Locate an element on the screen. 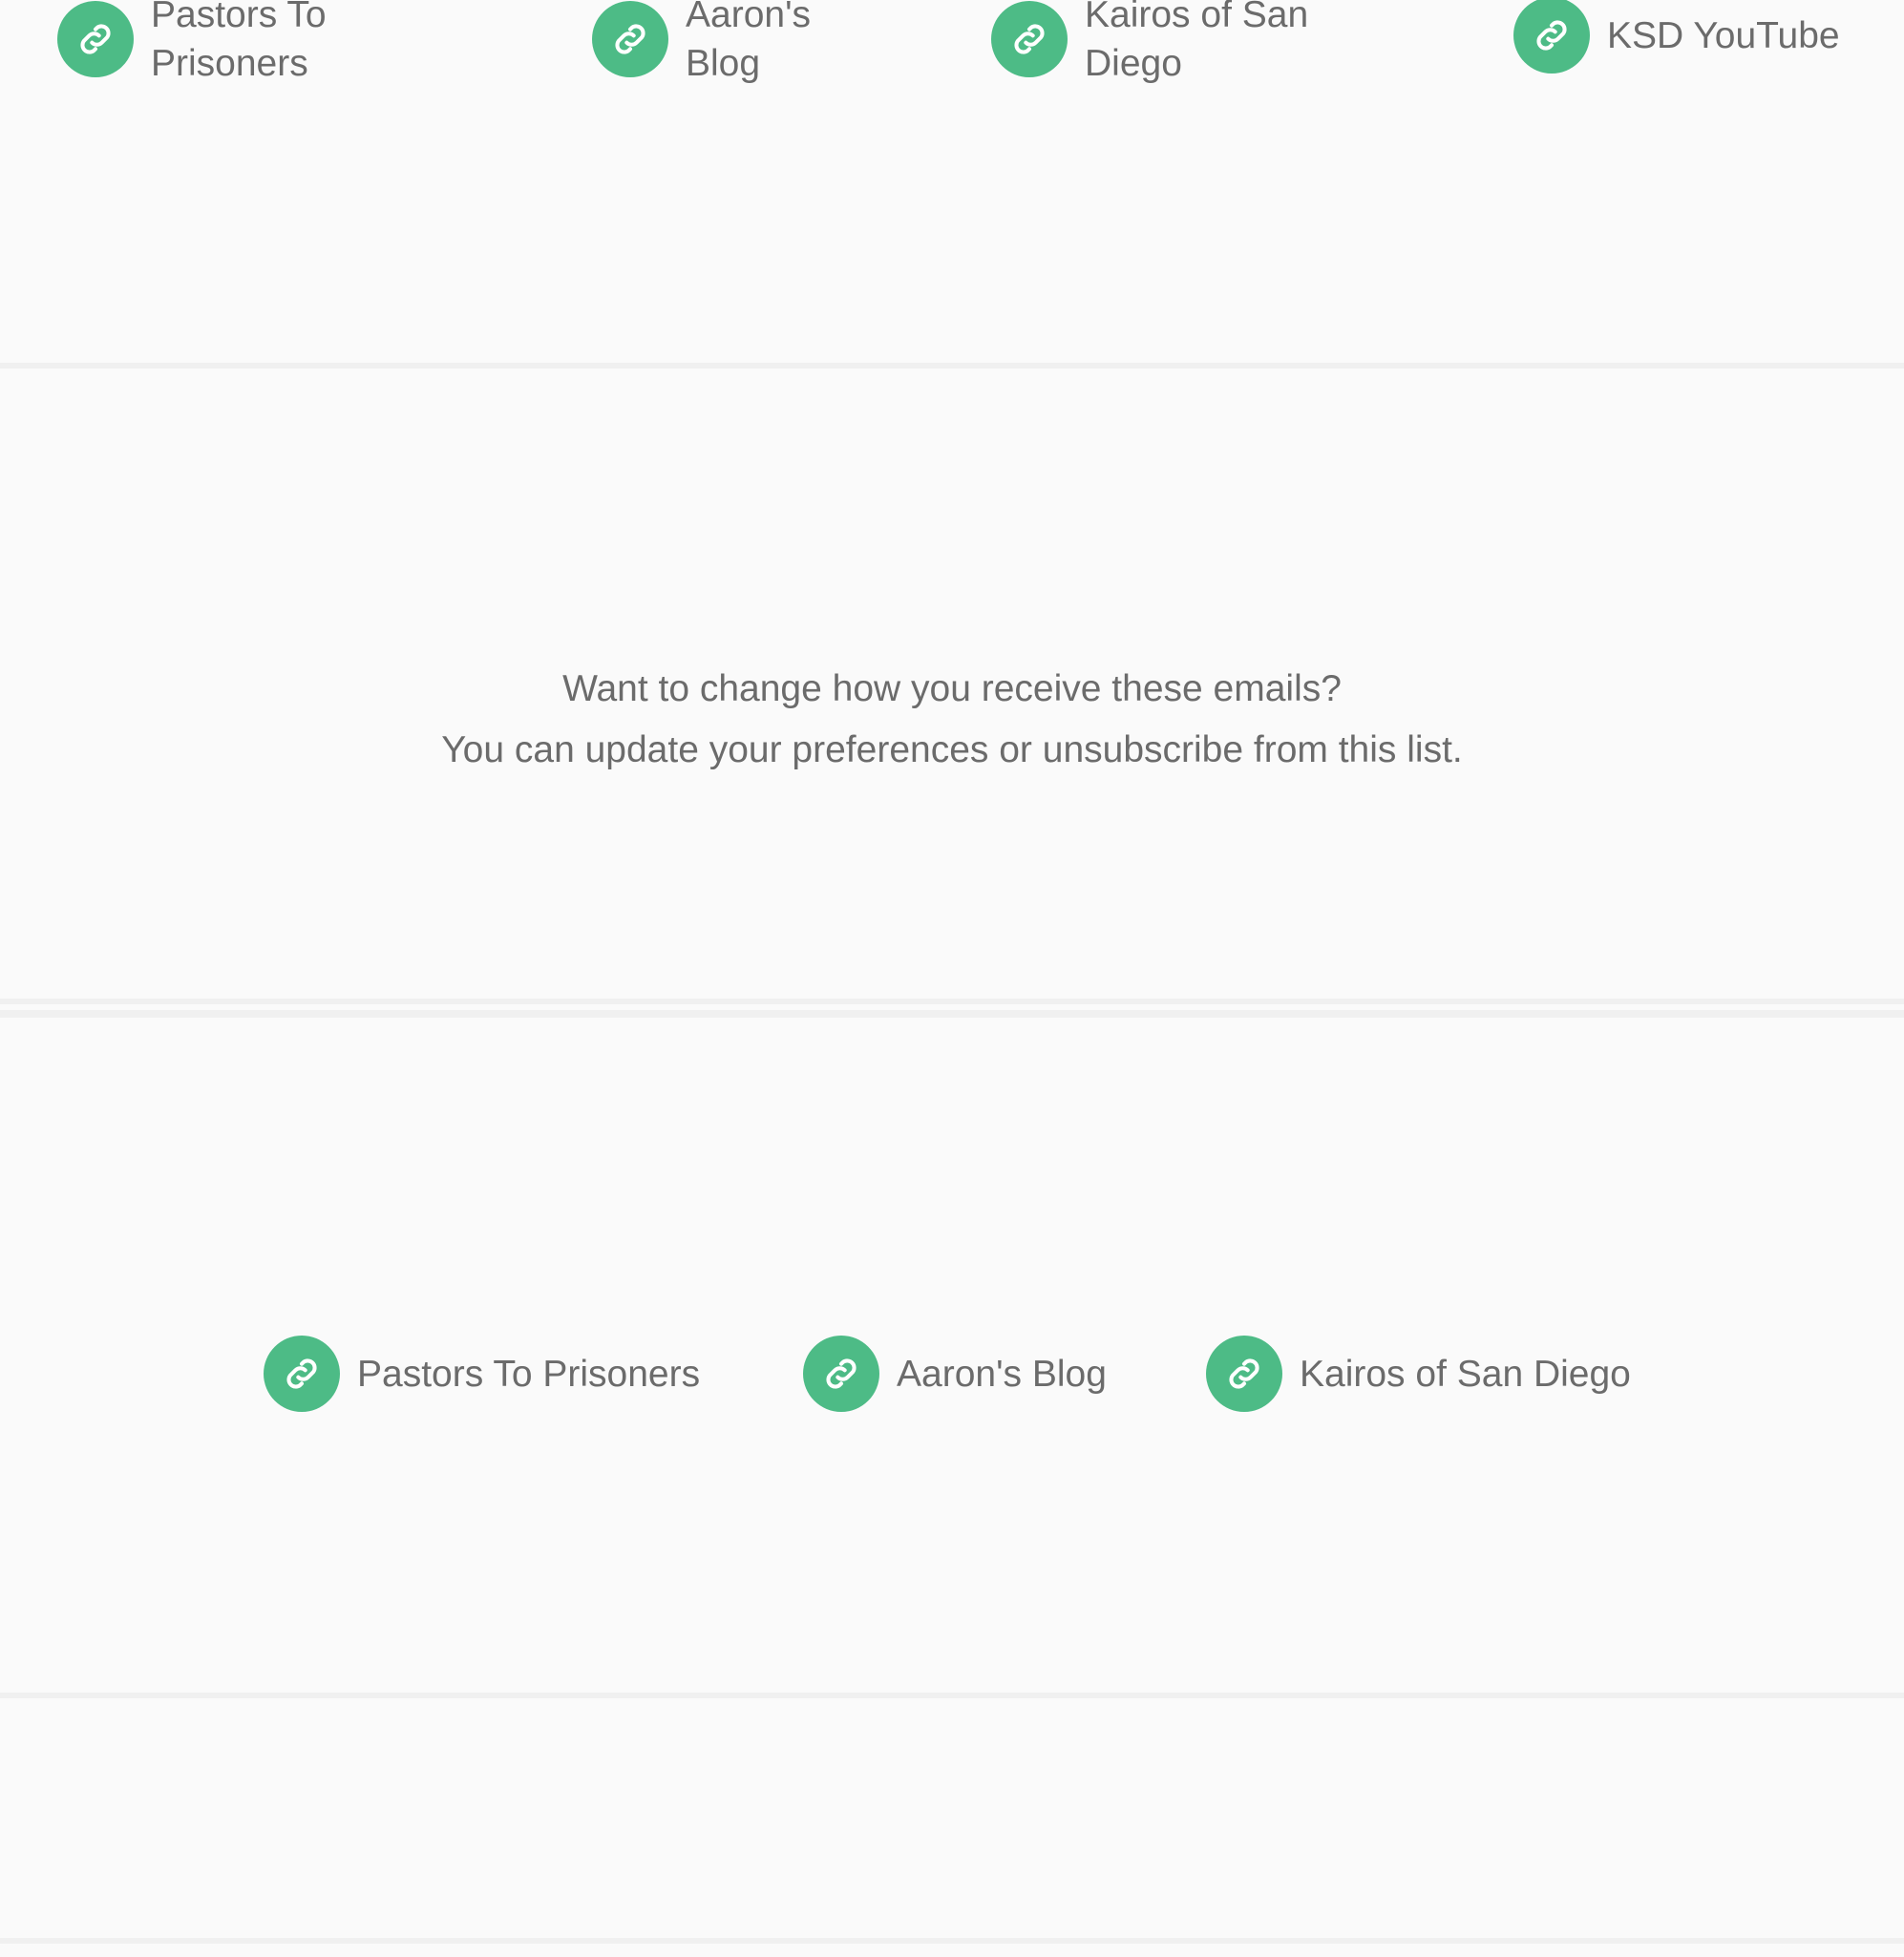 This screenshot has height=1957, width=1904. top-link-label: KSD YouTube is located at coordinates (1723, 35).